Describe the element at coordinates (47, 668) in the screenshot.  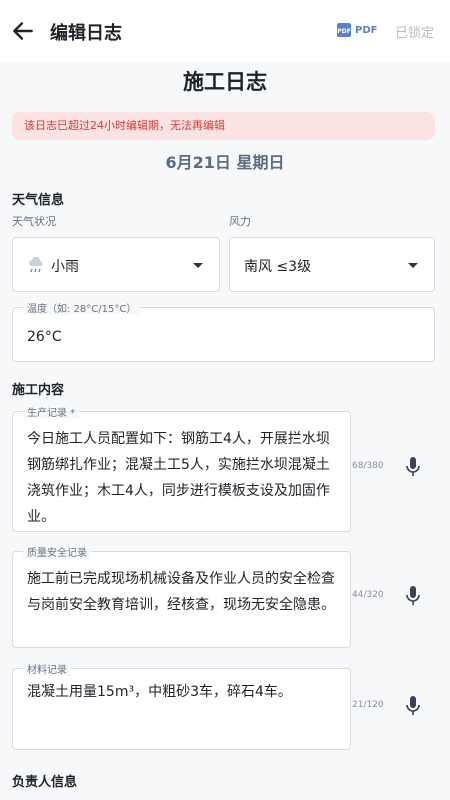
I see `material-record-label: 材料记录` at that location.